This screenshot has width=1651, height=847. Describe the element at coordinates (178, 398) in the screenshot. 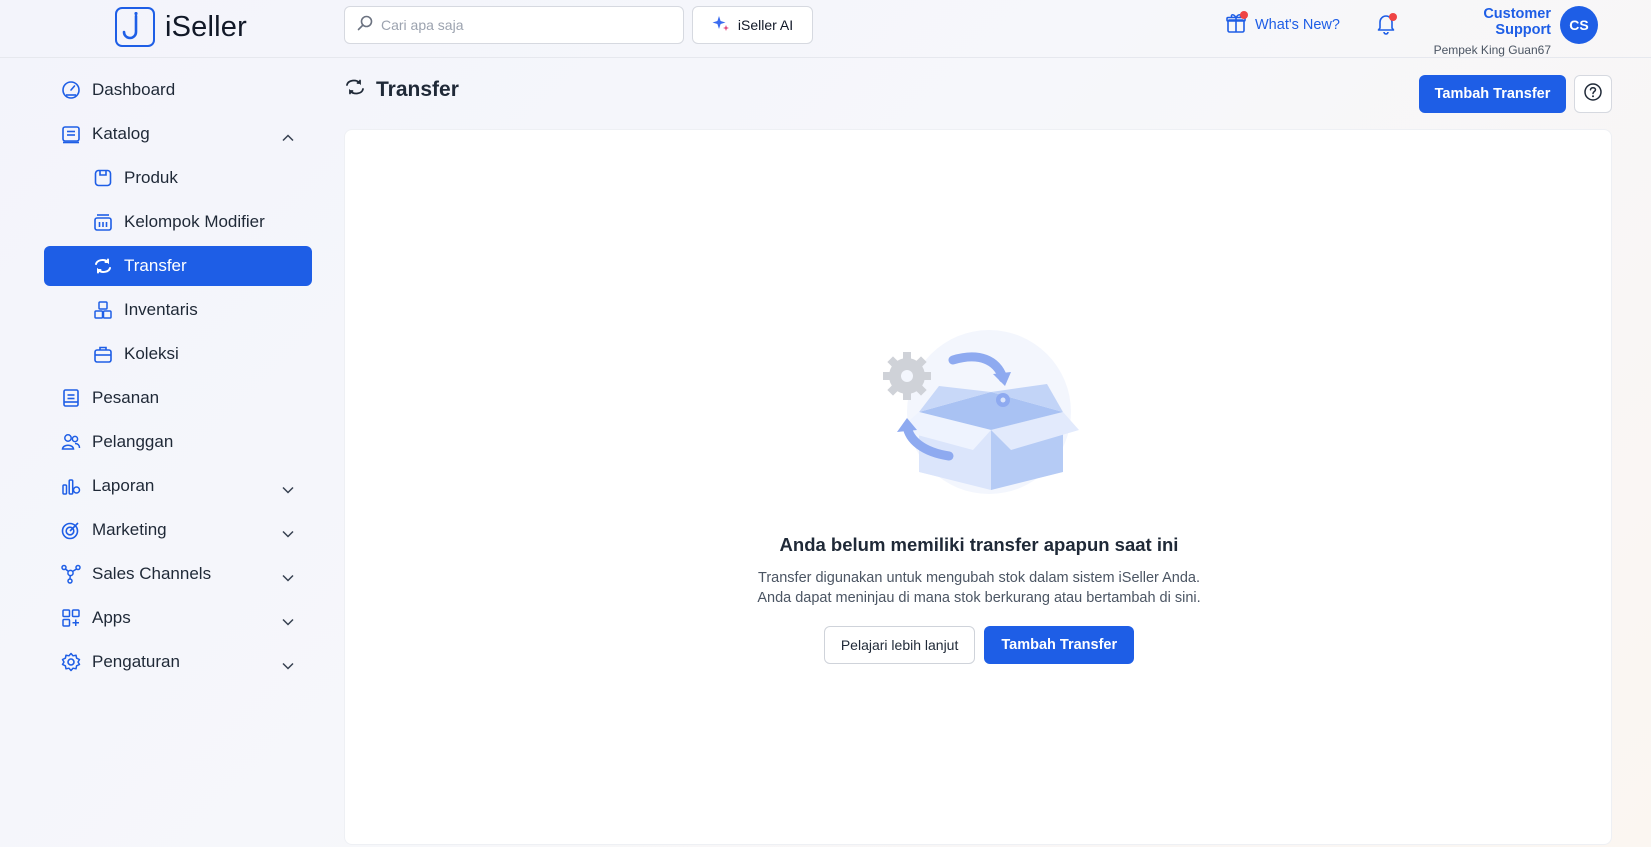

I see `sidebar-item-pesanan: Pesanan` at that location.